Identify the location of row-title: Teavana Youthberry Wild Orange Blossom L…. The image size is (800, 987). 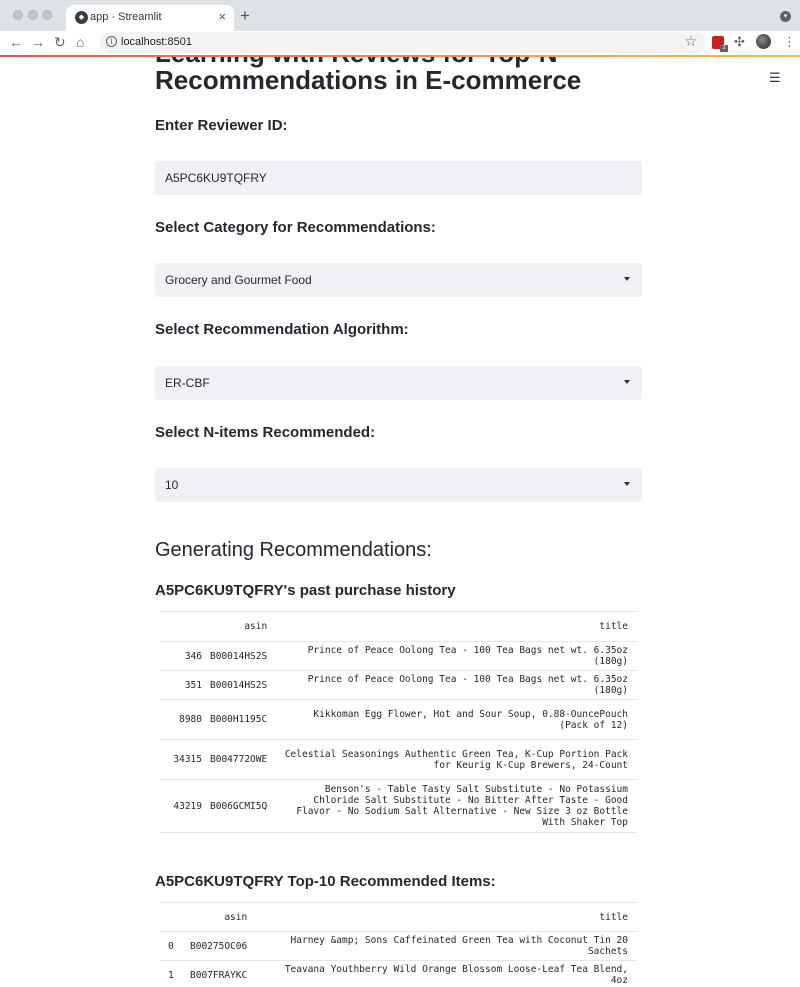
(445, 973).